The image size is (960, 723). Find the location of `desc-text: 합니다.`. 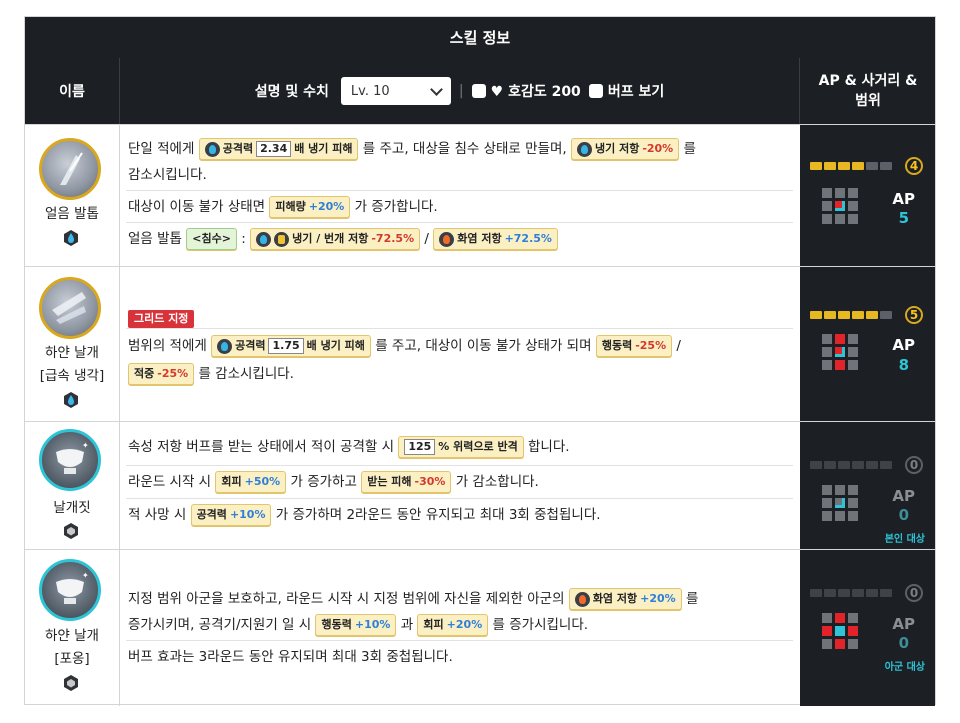

desc-text: 합니다. is located at coordinates (549, 447).